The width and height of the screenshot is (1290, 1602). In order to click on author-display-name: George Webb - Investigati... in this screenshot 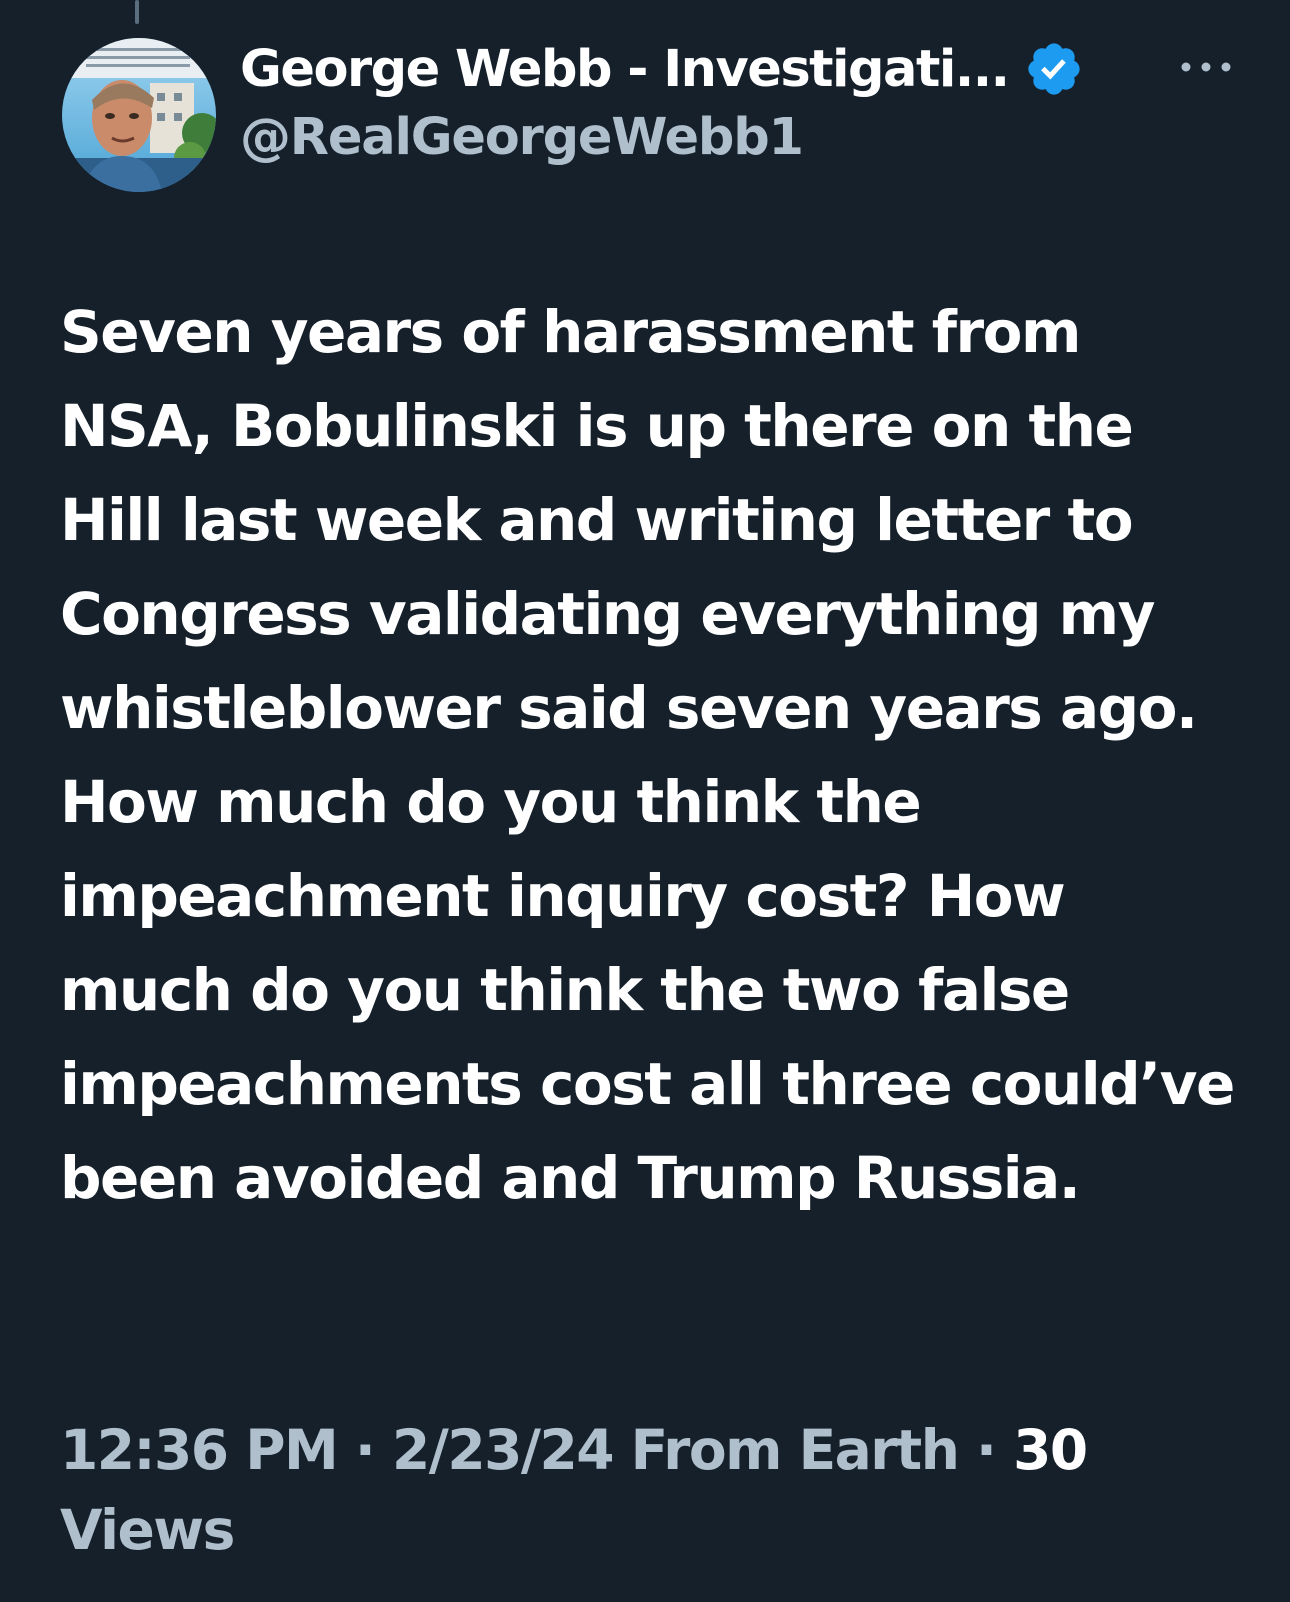, I will do `click(625, 69)`.